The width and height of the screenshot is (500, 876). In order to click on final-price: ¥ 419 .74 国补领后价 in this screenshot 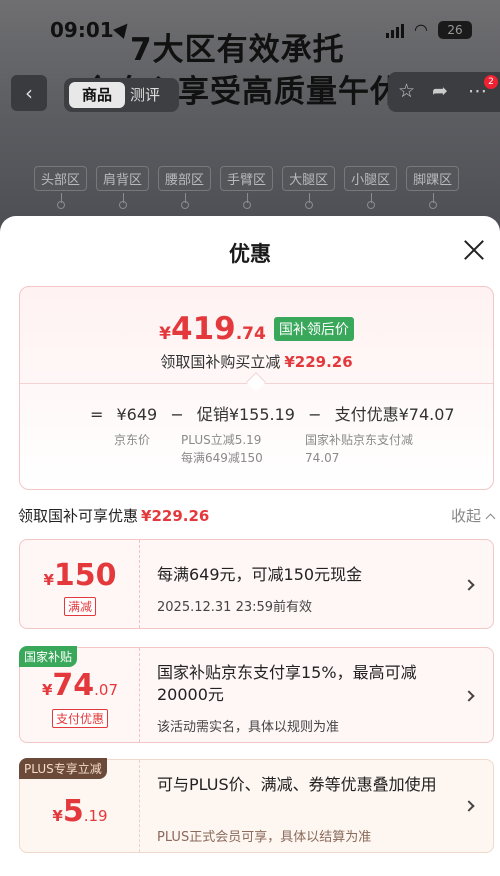, I will do `click(256, 329)`.